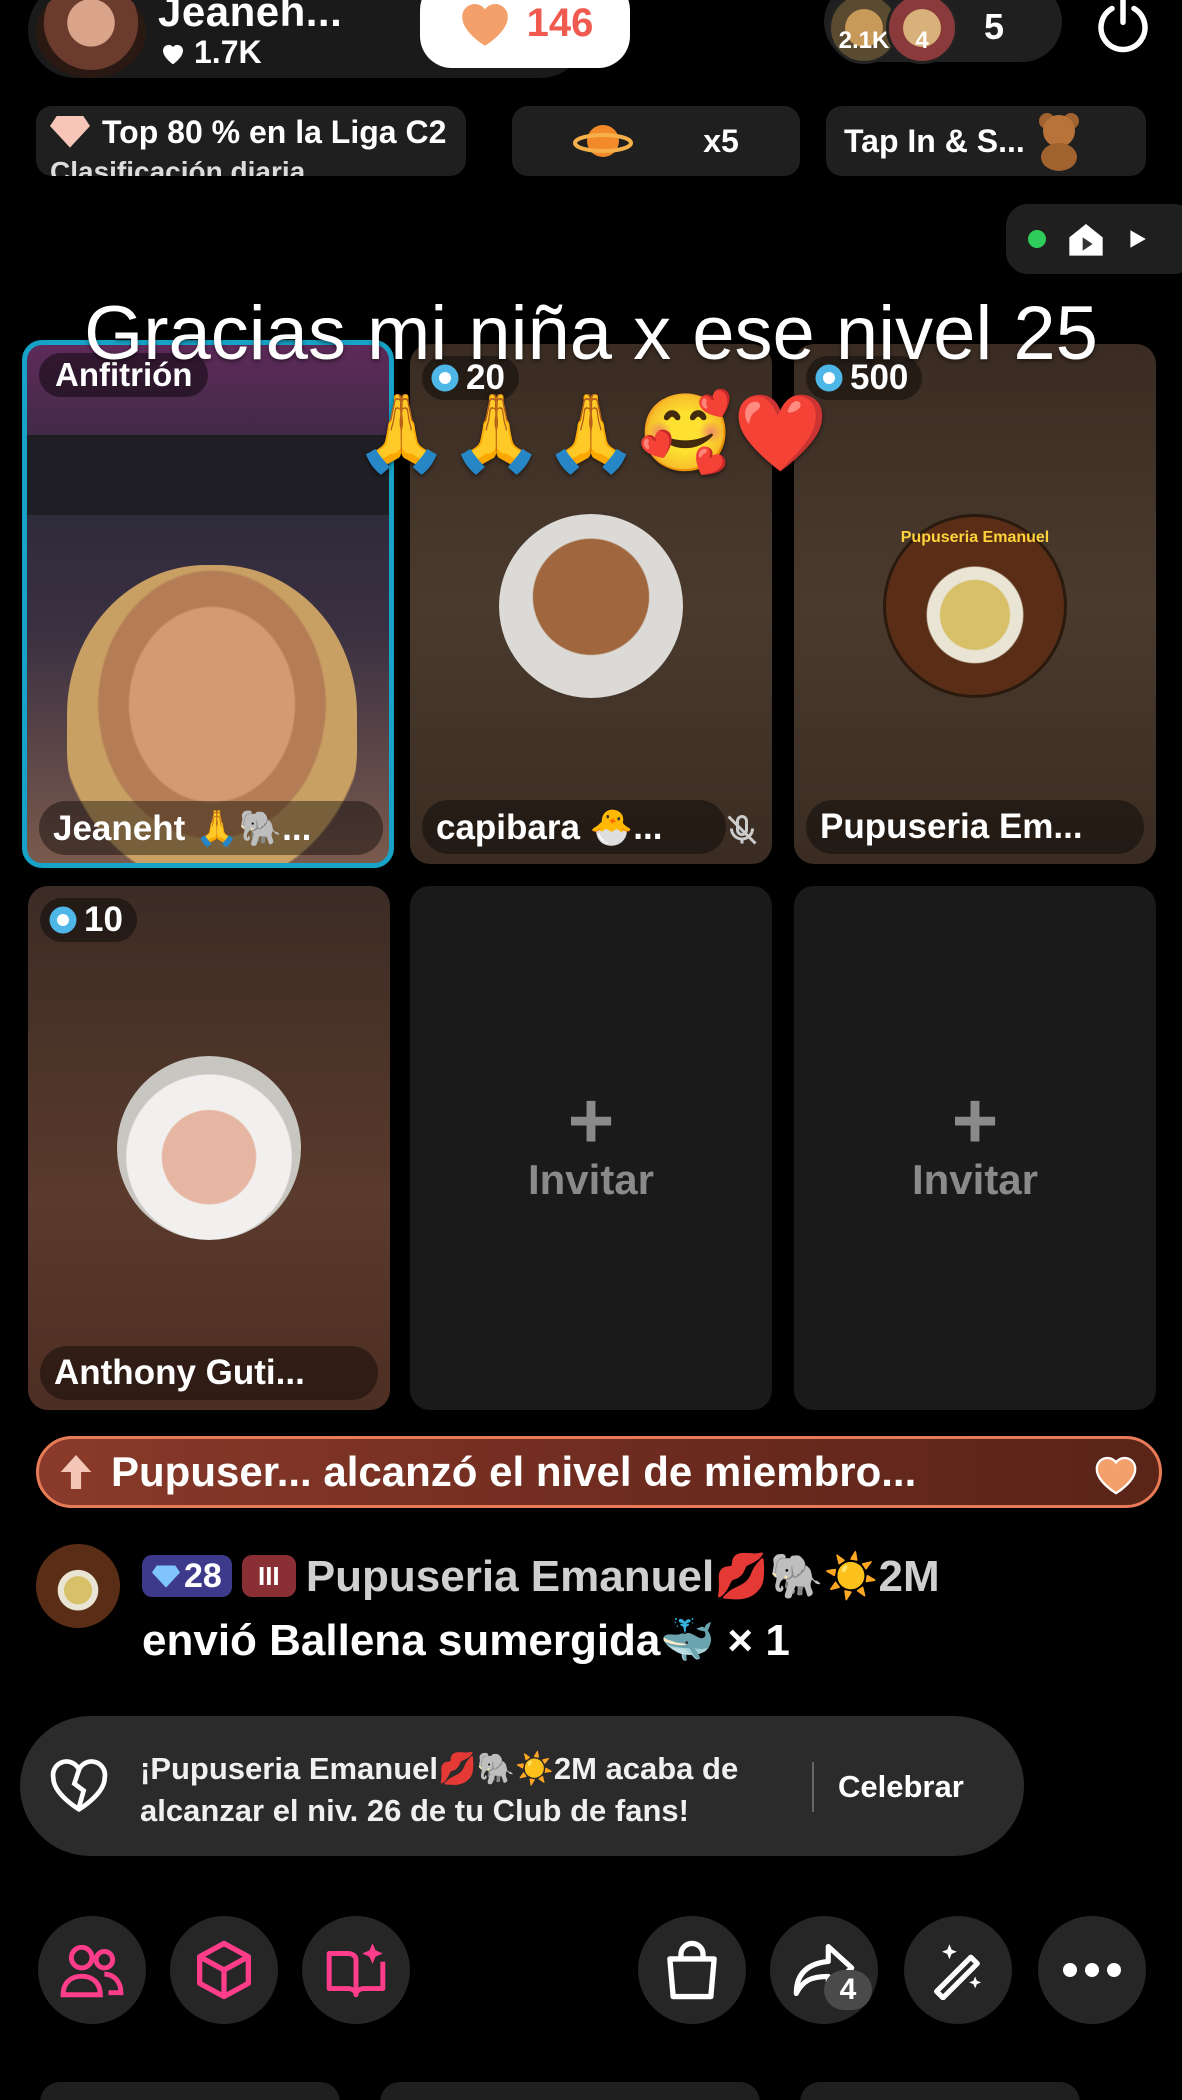 The image size is (1182, 2100). What do you see at coordinates (1123, 29) in the screenshot?
I see `power-icon` at bounding box center [1123, 29].